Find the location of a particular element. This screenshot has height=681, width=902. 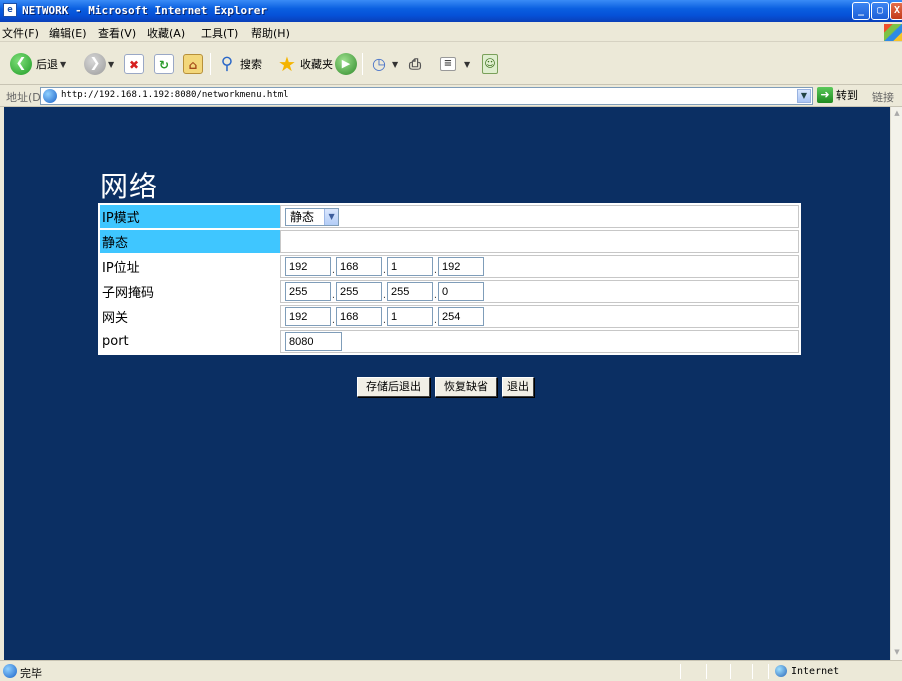

subnet-mask-label: 子网掩码 is located at coordinates (128, 293).